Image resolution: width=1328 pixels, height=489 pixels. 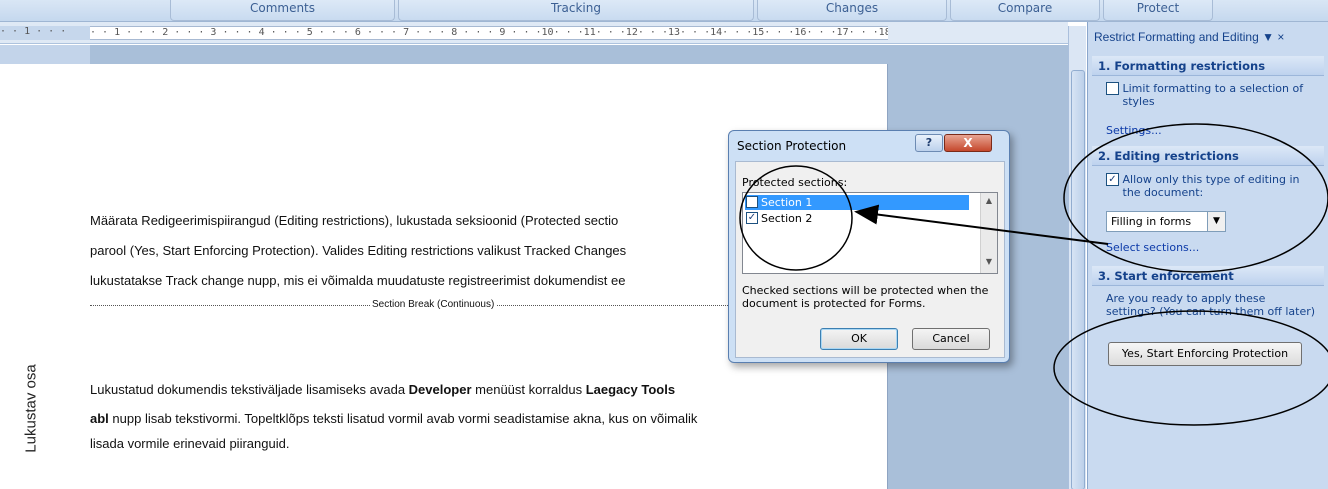 I want to click on ribbon-group-protect: Protect, so click(x=1158, y=10).